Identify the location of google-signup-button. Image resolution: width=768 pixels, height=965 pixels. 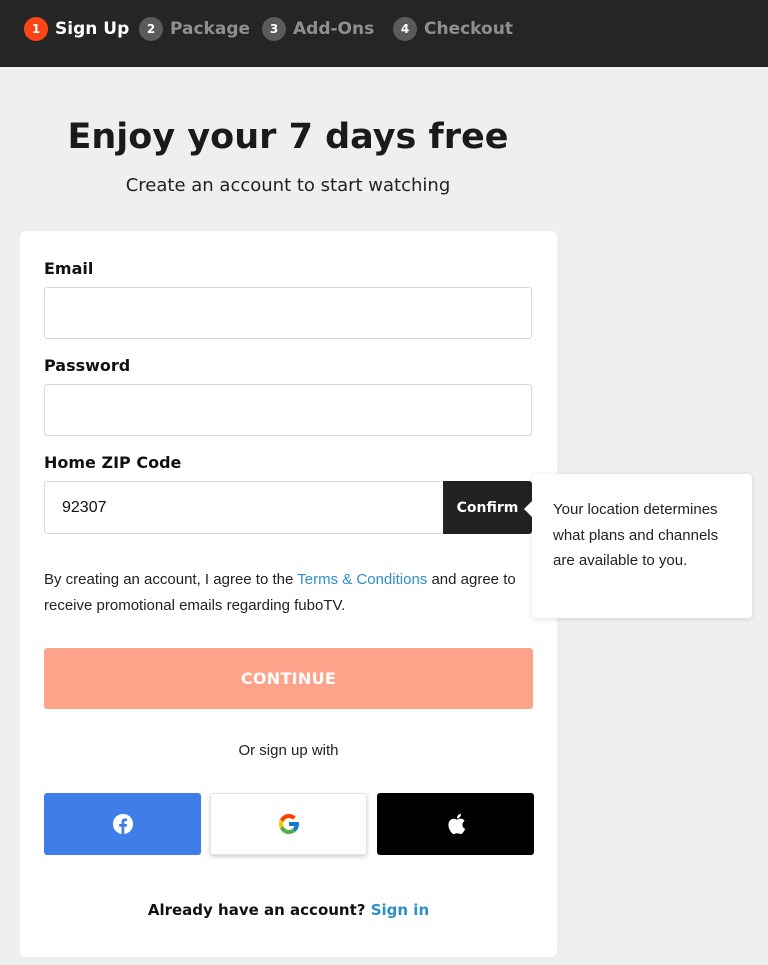
(288, 824).